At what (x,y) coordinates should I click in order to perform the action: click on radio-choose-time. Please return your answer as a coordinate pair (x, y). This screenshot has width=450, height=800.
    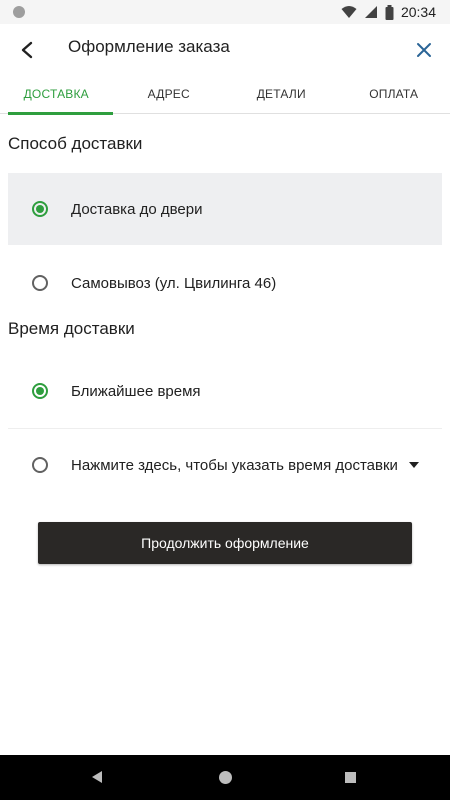
    Looking at the image, I should click on (40, 465).